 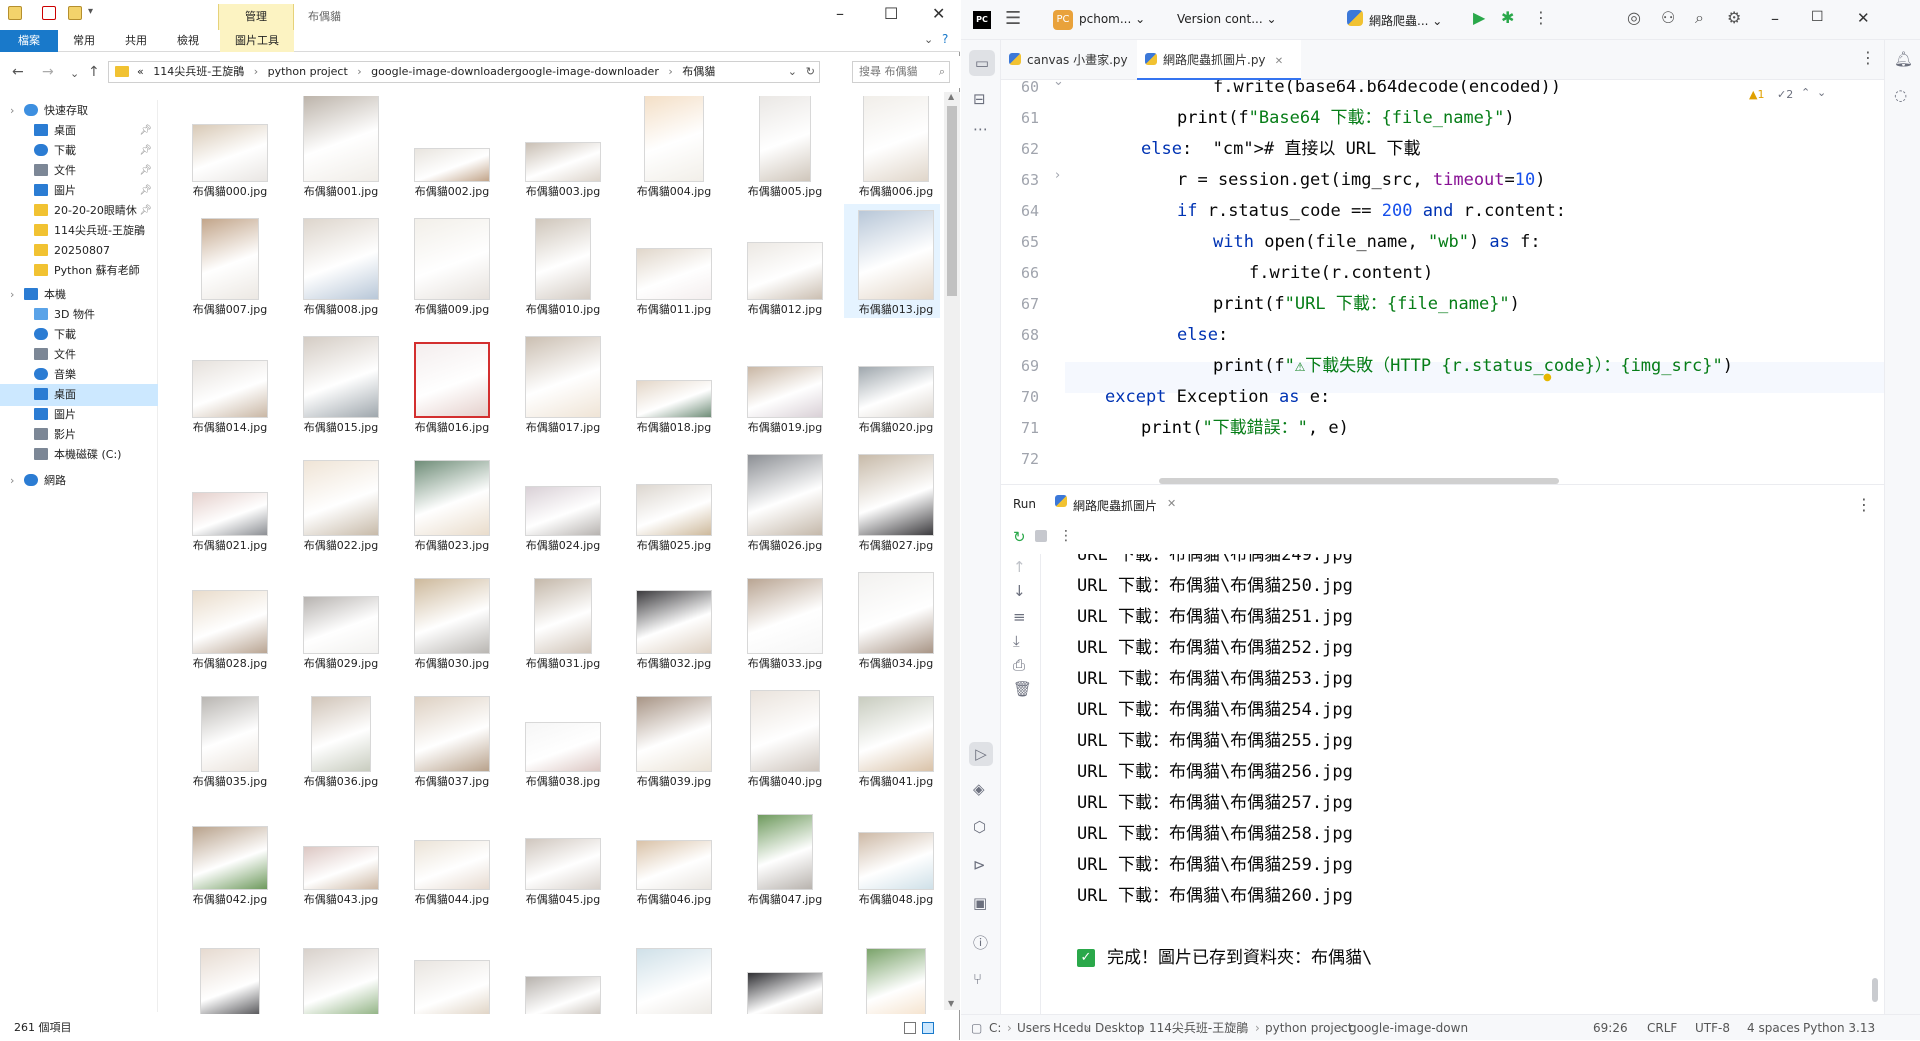 I want to click on tab-share: 共用, so click(x=136, y=41).